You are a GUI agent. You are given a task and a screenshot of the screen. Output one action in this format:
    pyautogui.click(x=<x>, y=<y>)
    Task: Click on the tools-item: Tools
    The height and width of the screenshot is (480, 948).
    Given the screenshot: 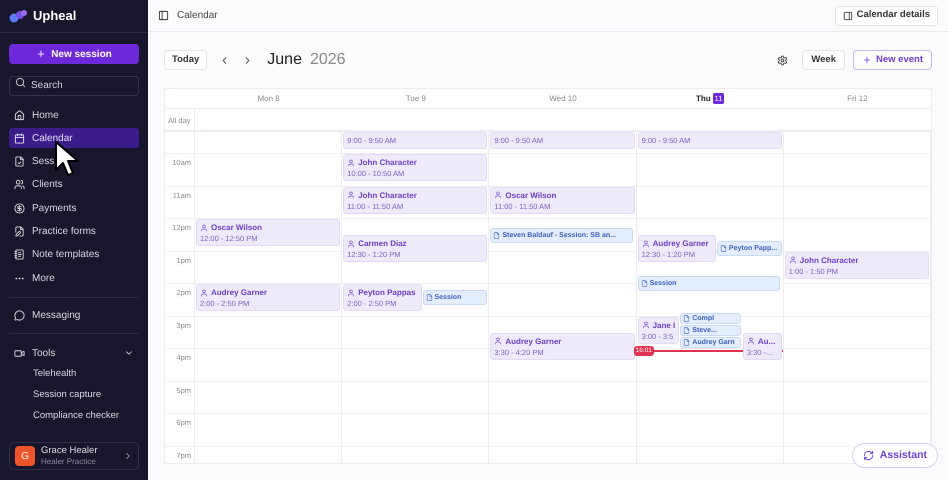 What is the action you would take?
    pyautogui.click(x=74, y=353)
    